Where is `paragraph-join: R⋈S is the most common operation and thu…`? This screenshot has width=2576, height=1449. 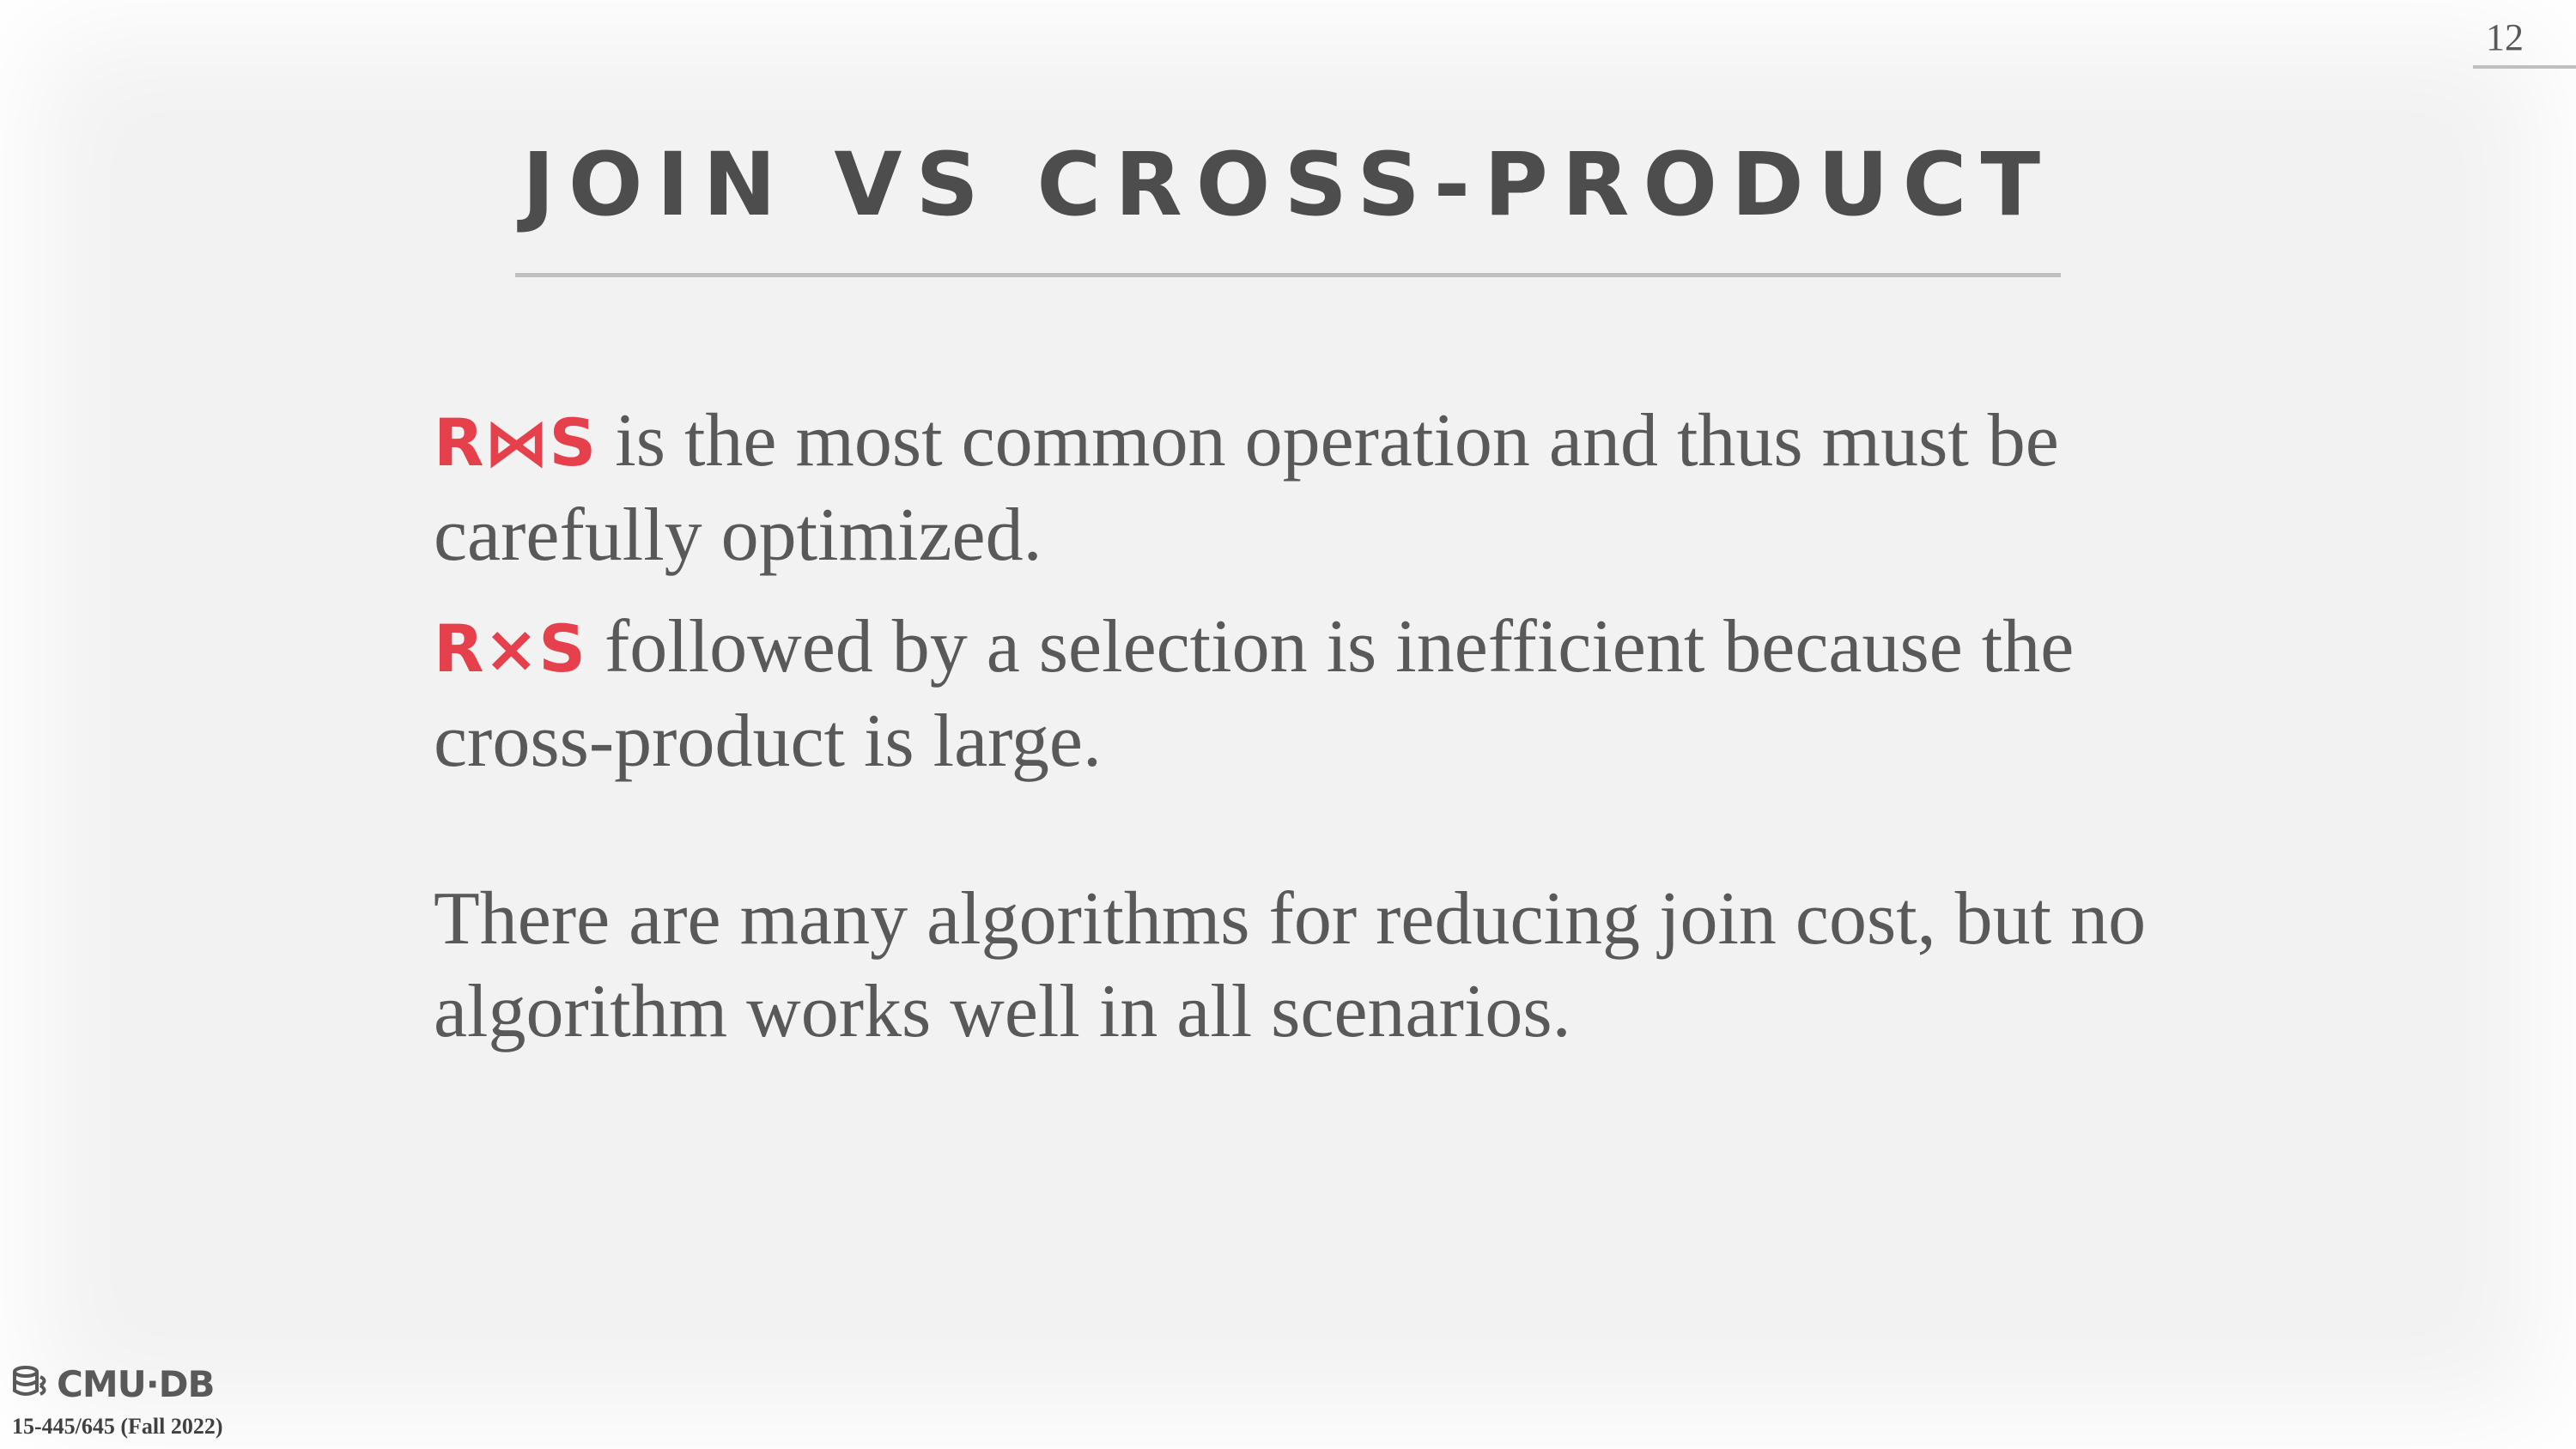 paragraph-join: R⋈S is the most common operation and thu… is located at coordinates (1314, 488).